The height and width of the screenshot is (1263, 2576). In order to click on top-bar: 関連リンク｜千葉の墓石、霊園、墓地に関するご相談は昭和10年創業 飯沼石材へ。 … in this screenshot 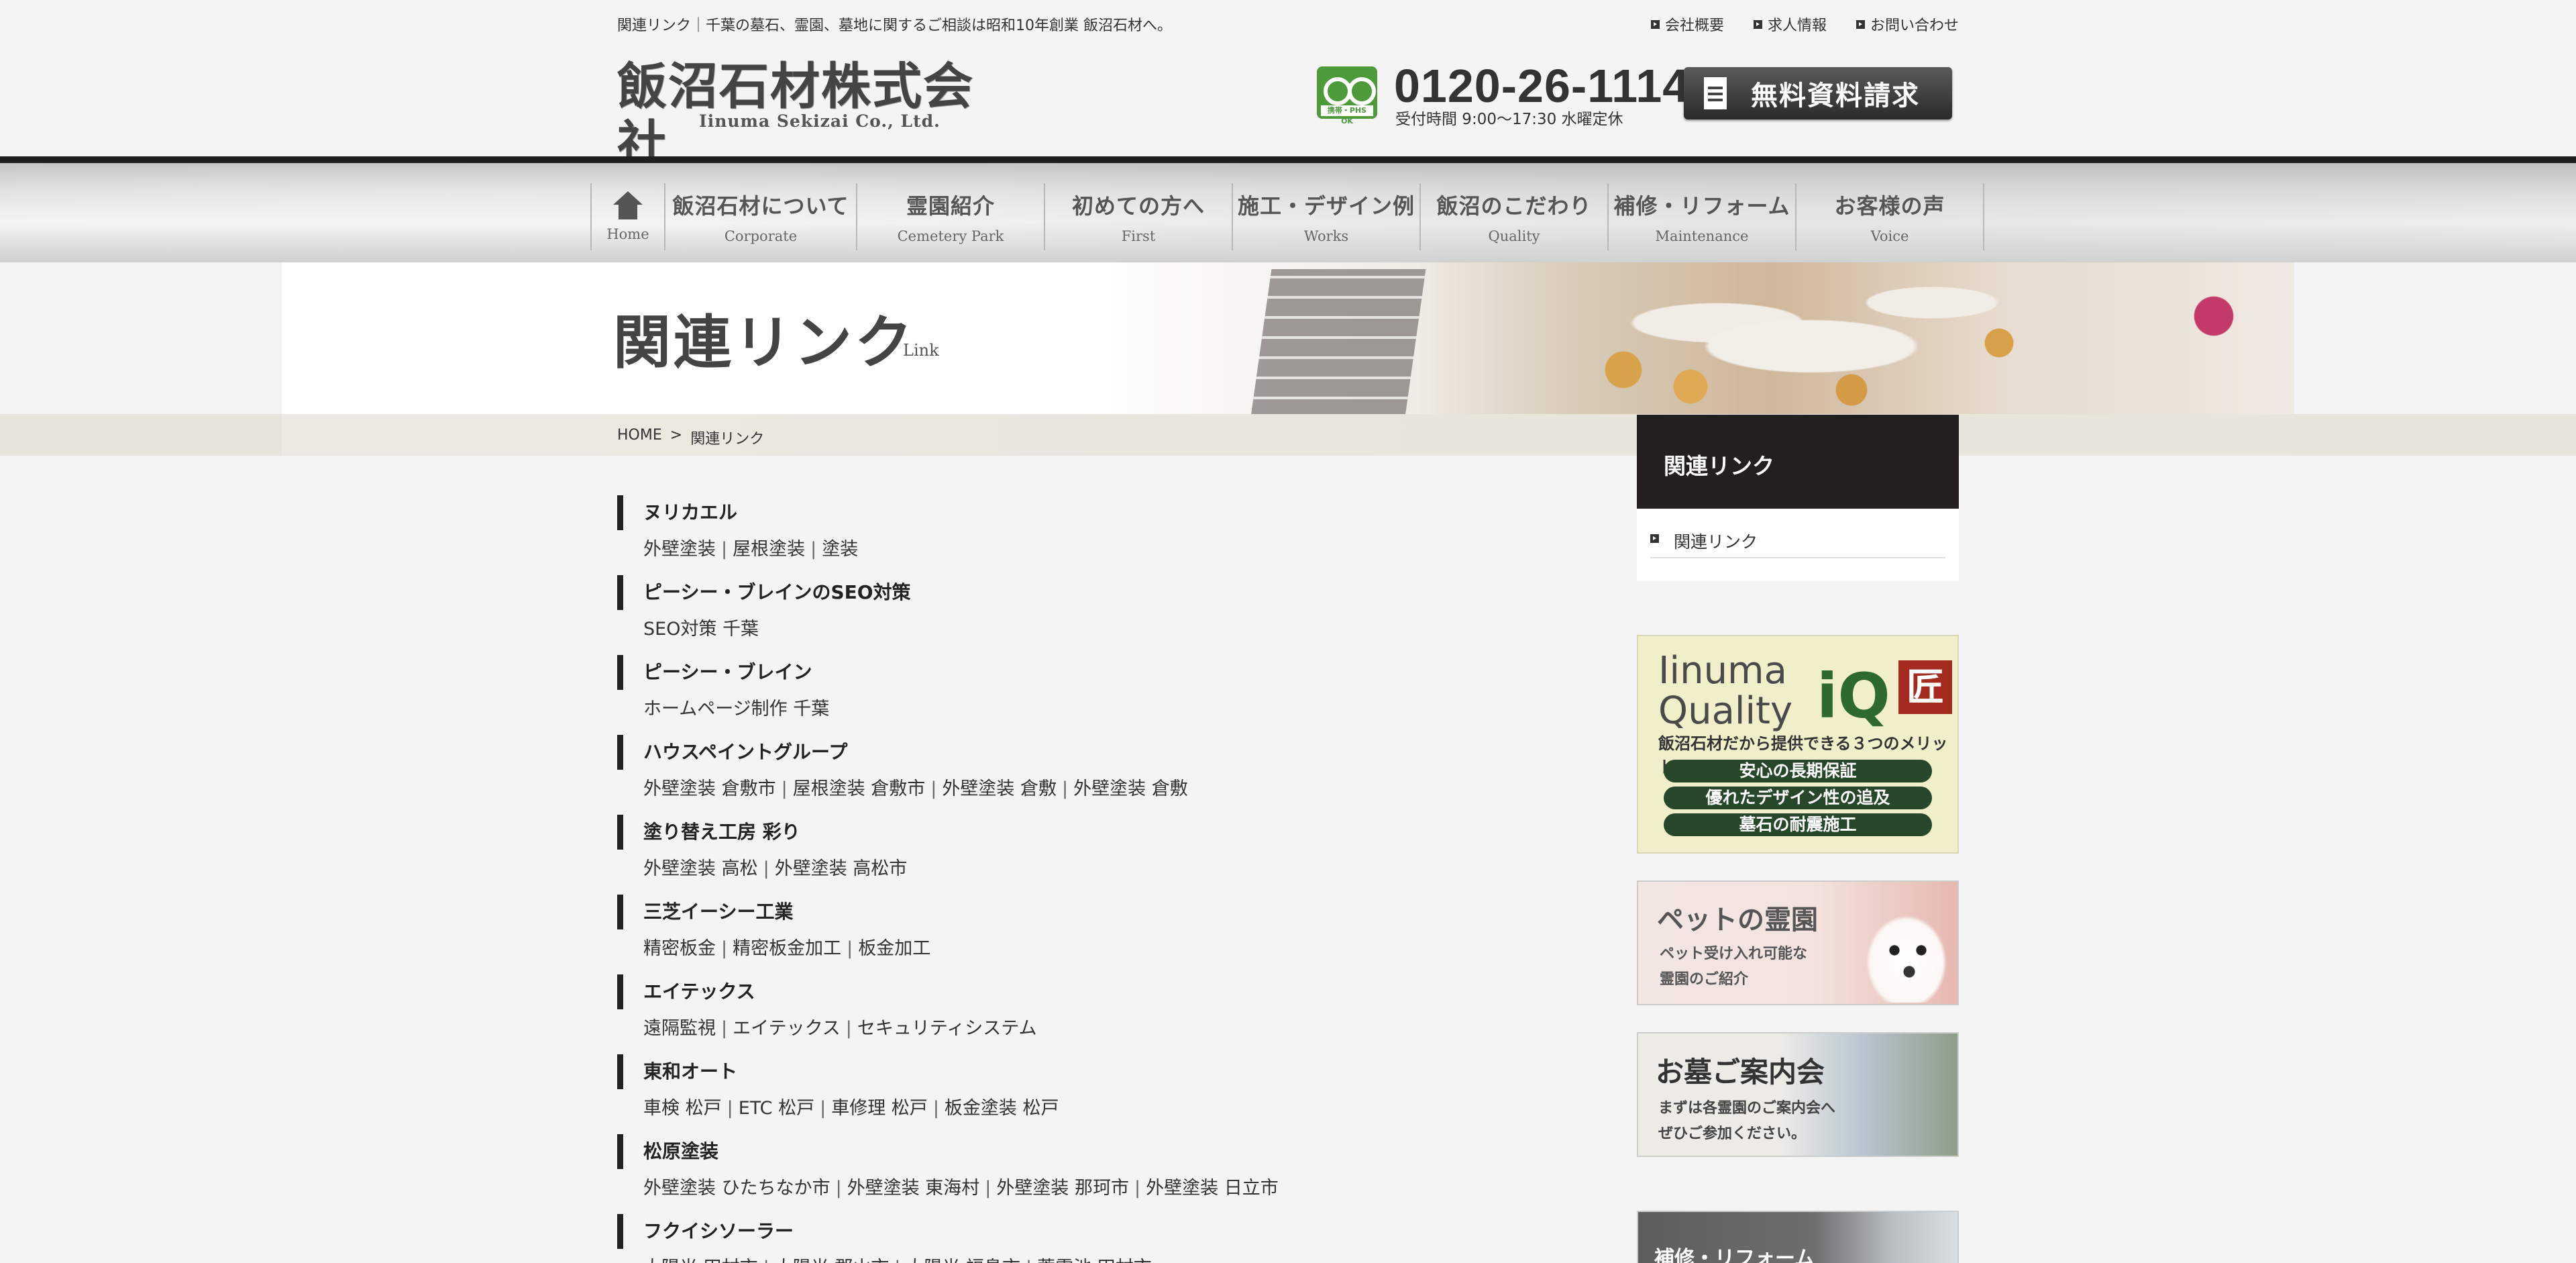, I will do `click(1288, 24)`.